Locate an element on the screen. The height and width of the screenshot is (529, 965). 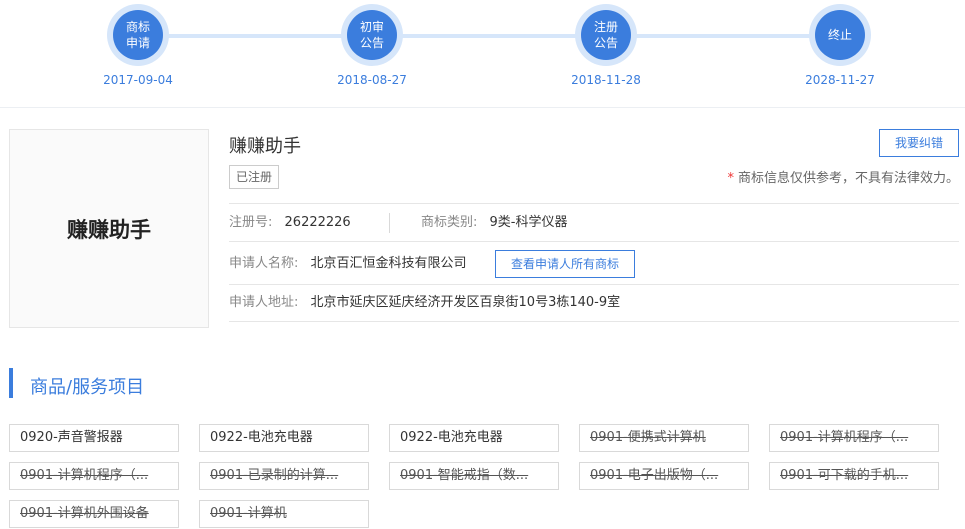
class-row: 商标类别: 9类-科学仪器 is located at coordinates (494, 223).